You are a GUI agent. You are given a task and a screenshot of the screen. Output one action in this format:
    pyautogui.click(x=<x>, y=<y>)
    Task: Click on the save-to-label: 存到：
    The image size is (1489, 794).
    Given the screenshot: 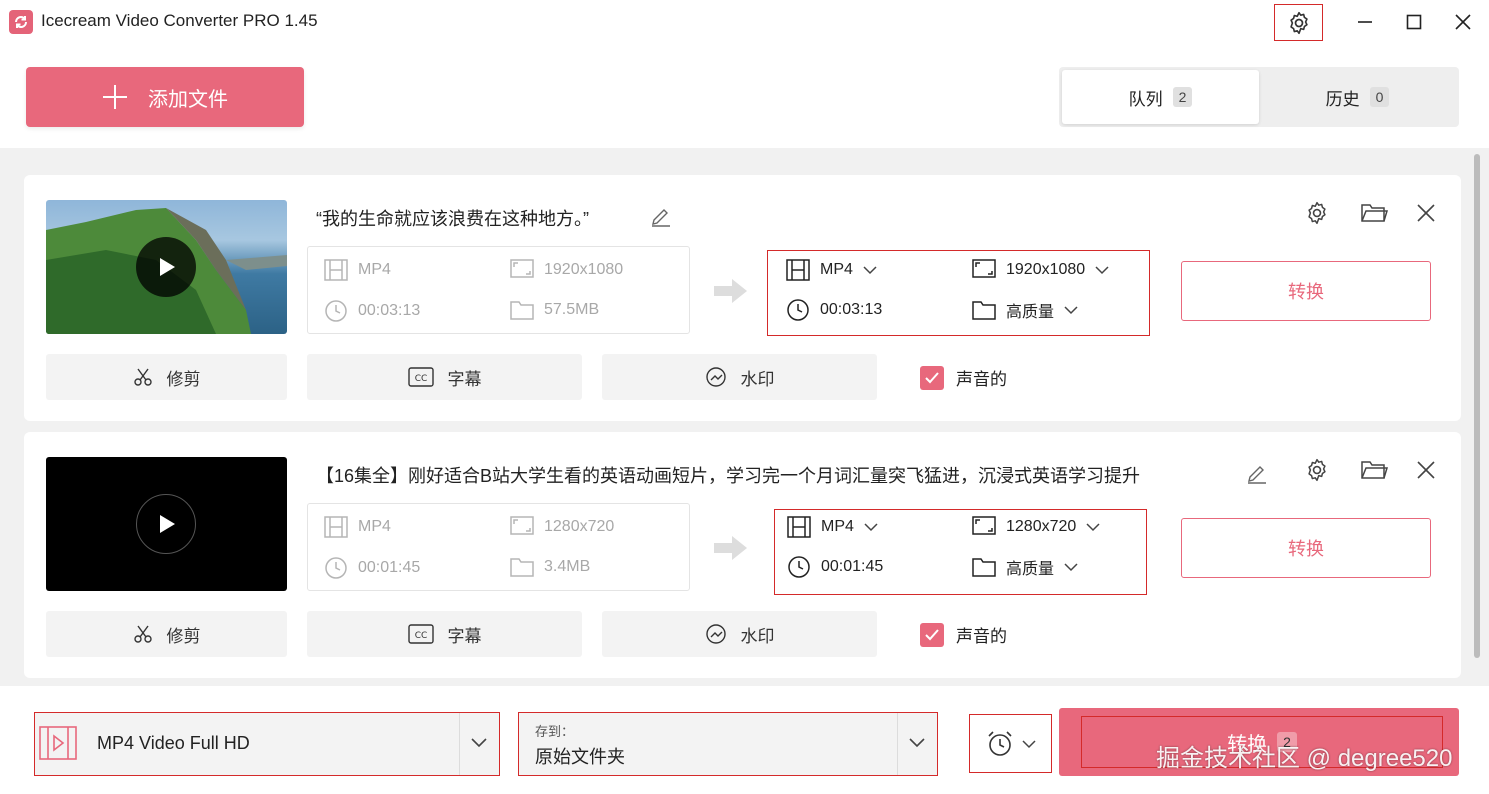 What is the action you would take?
    pyautogui.click(x=555, y=731)
    